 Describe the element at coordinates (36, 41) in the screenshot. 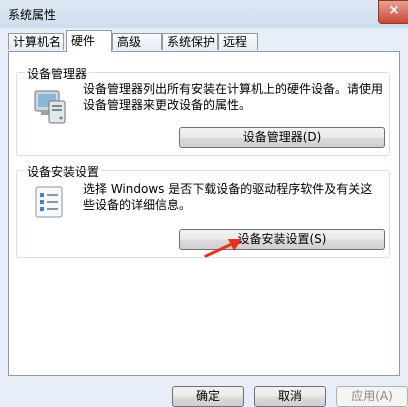

I see `tab-computer-name: 计算机名` at that location.